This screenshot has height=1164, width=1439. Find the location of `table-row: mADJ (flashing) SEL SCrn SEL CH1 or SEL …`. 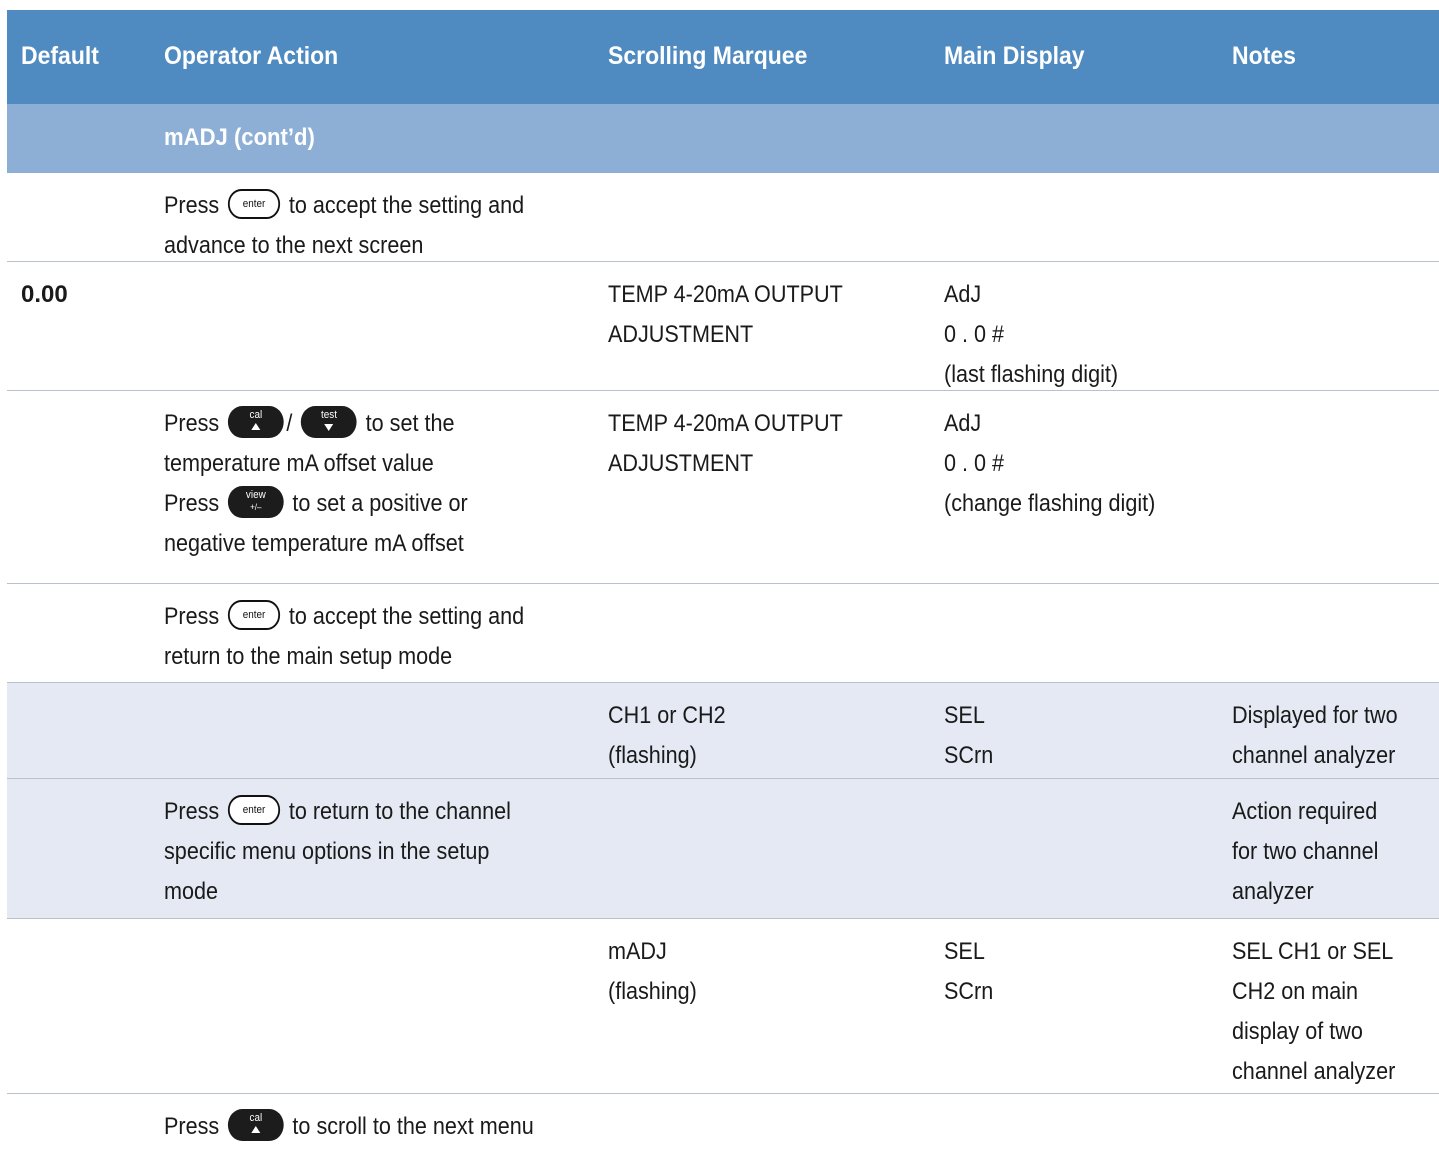

table-row: mADJ (flashing) SEL SCrn SEL CH1 or SEL … is located at coordinates (723, 1006).